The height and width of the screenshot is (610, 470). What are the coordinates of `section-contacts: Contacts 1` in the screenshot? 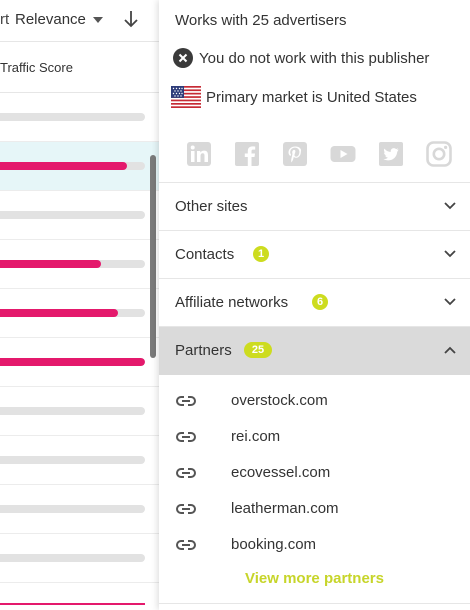 It's located at (314, 255).